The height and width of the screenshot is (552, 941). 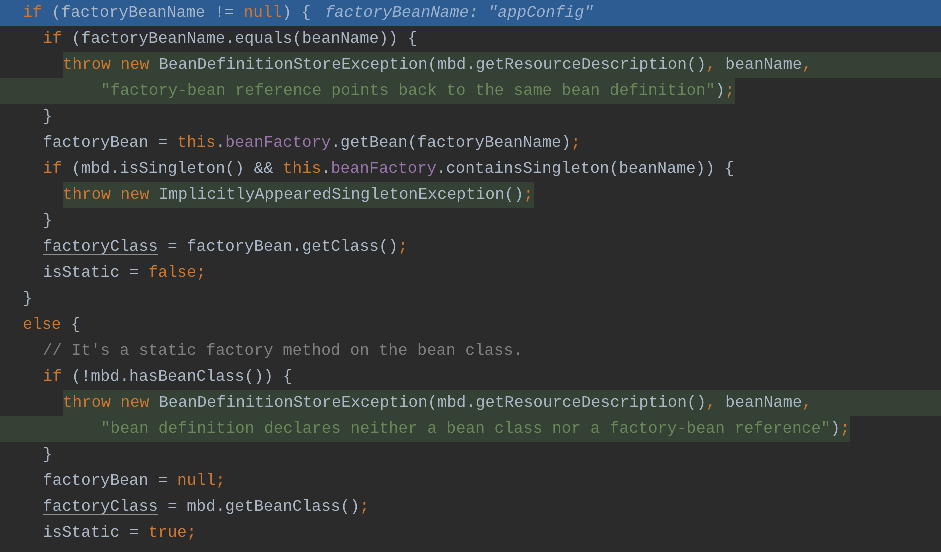 I want to click on code-line: isStatic = false;, so click(x=124, y=273).